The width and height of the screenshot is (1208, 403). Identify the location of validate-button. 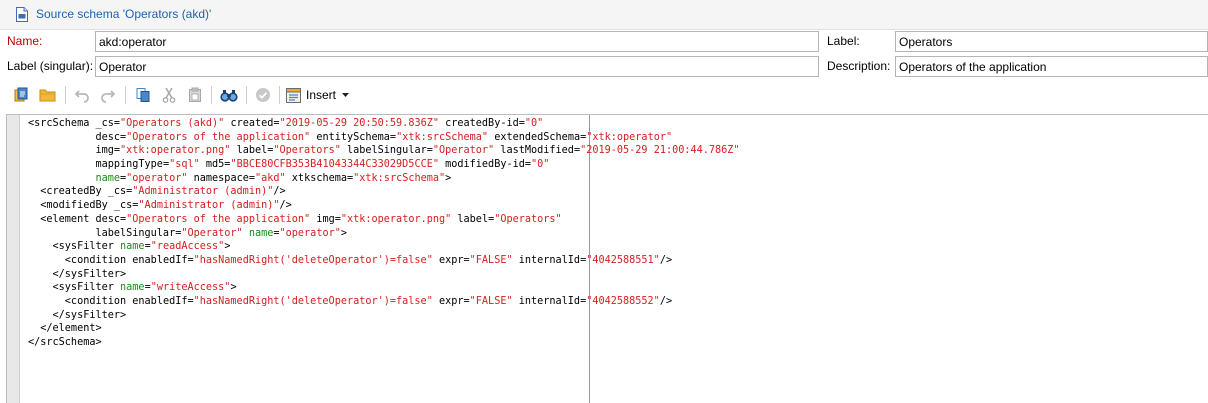
(263, 95).